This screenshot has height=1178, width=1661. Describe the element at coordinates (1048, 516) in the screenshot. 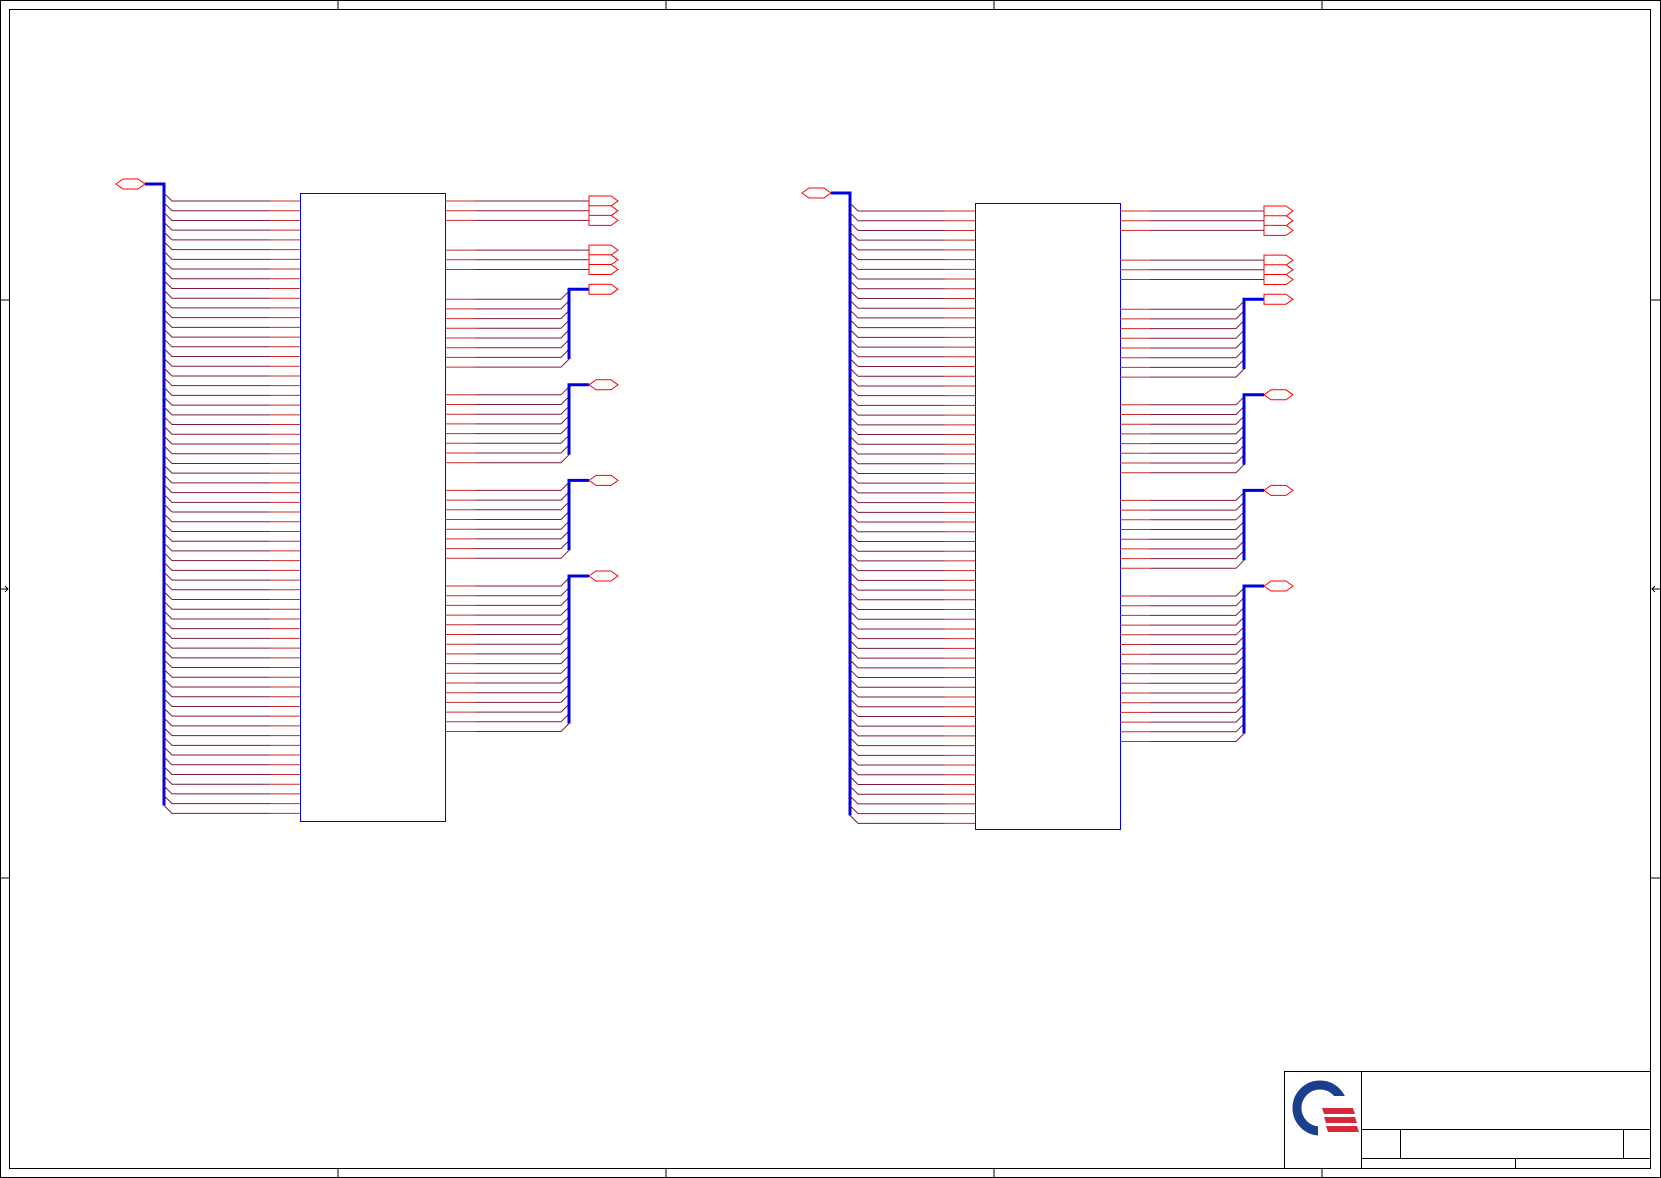

I see `component-body` at that location.